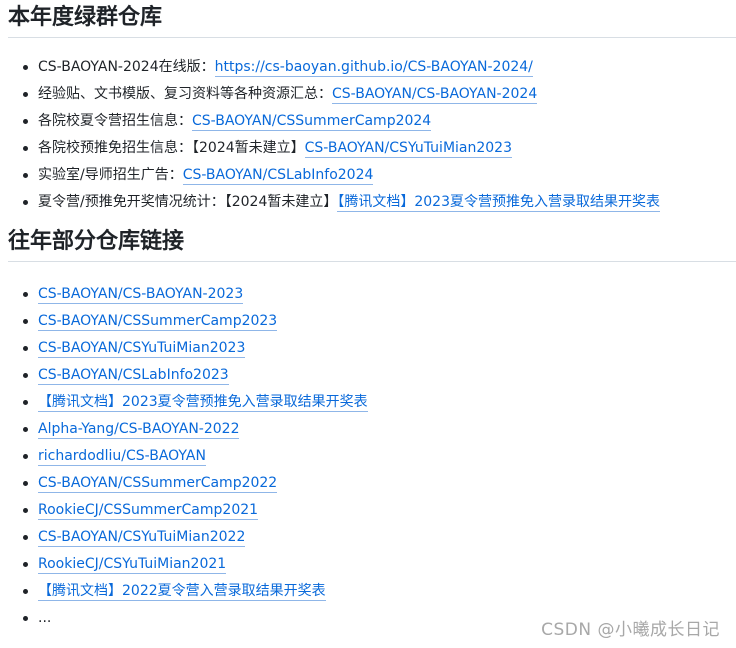 This screenshot has width=736, height=648. What do you see at coordinates (122, 457) in the screenshot?
I see `link-past-repo: richardodliu/CS-BAOYAN` at bounding box center [122, 457].